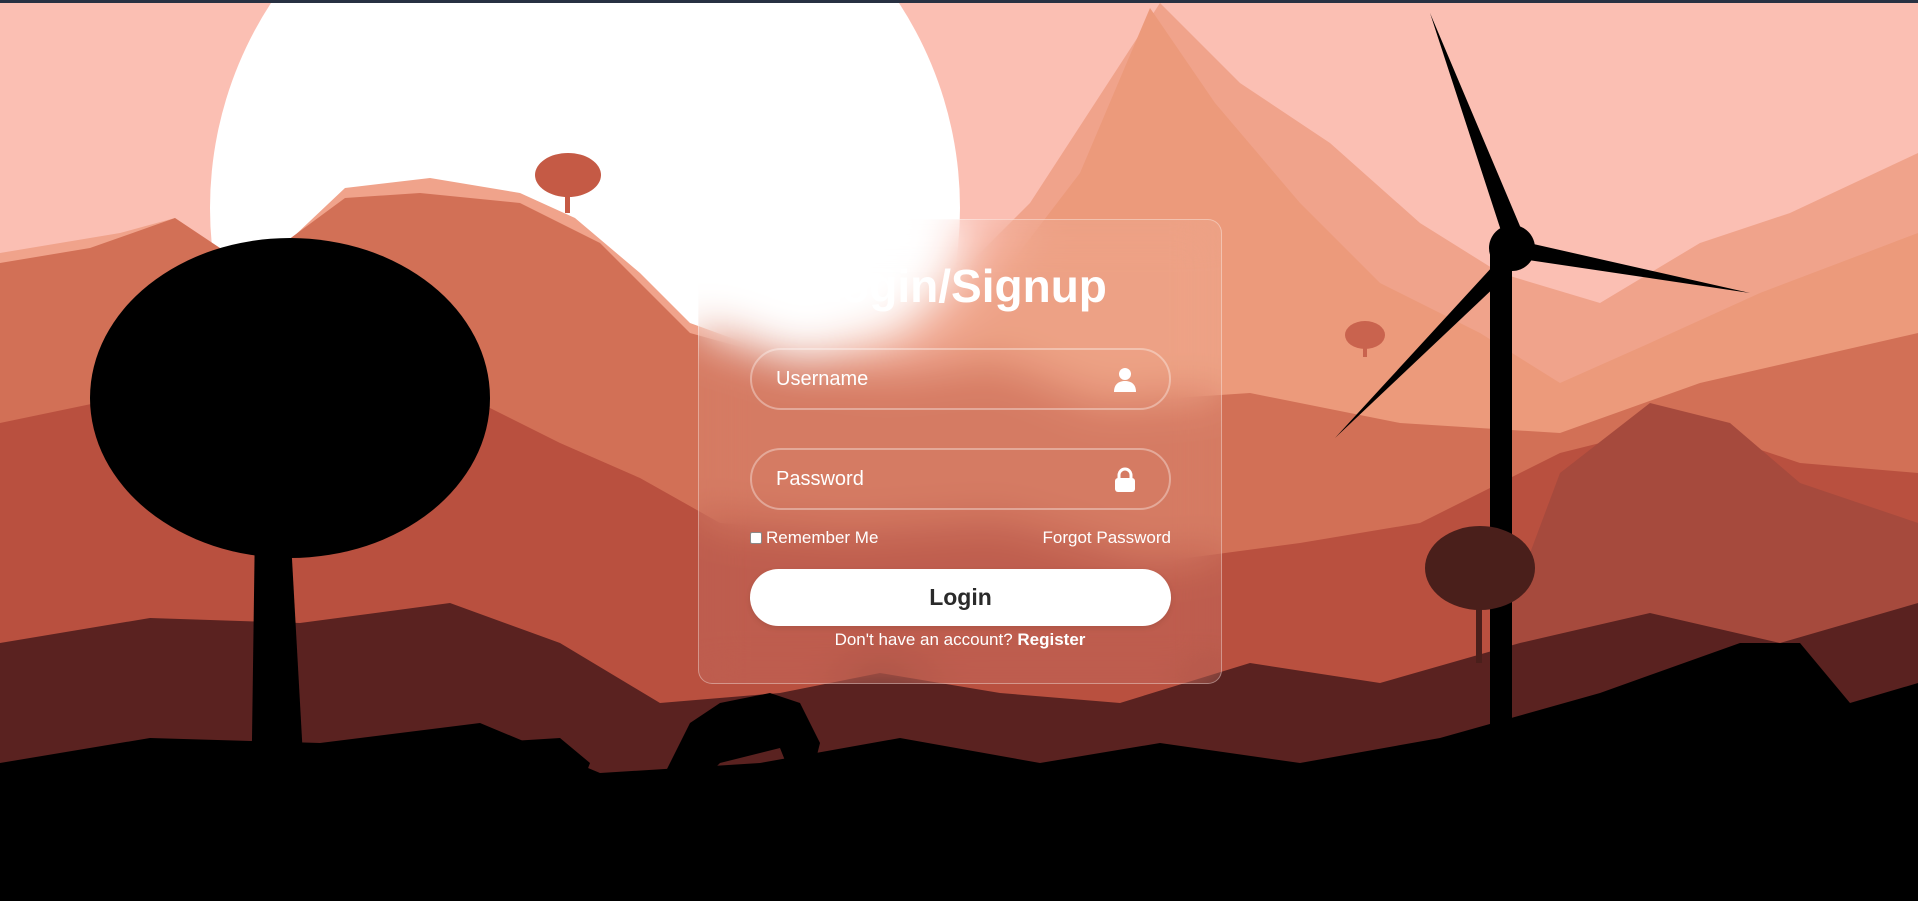 This screenshot has height=901, width=1918. Describe the element at coordinates (960, 597) in the screenshot. I see `login-button: Login` at that location.